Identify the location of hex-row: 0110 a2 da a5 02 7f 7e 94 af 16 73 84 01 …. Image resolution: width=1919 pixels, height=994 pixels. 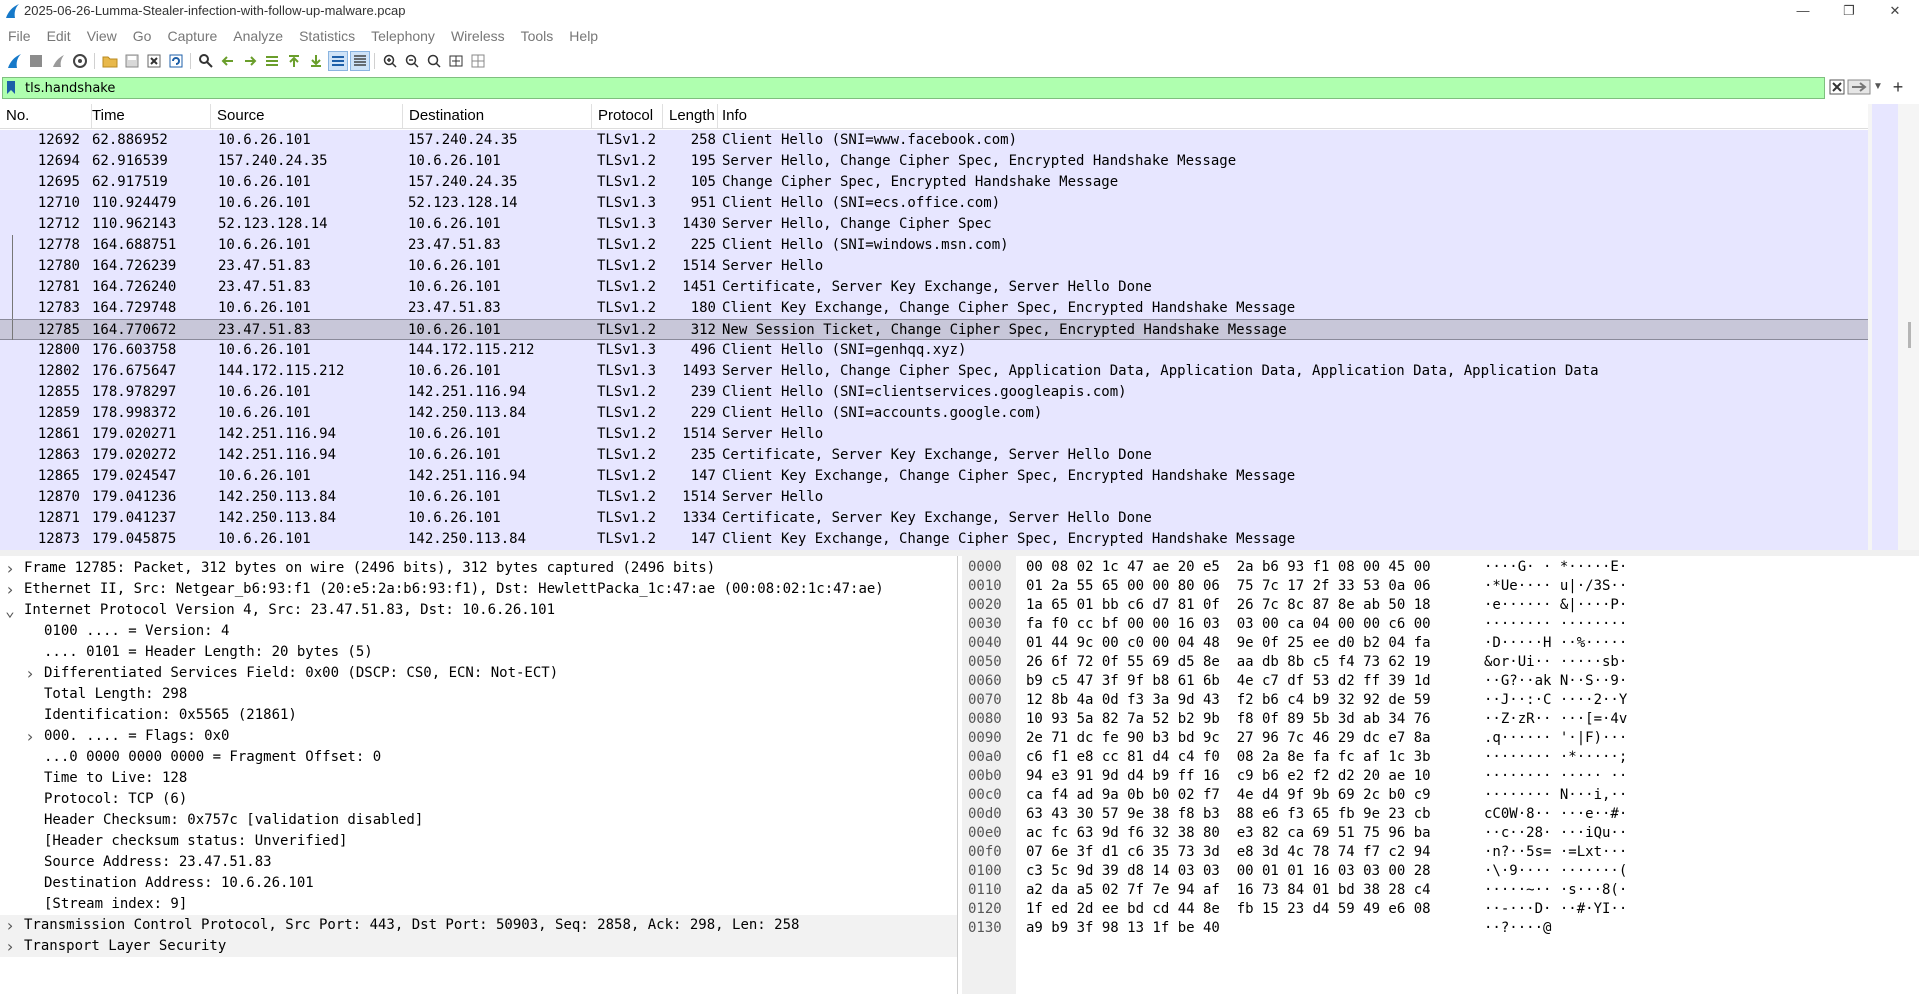
(1440, 890).